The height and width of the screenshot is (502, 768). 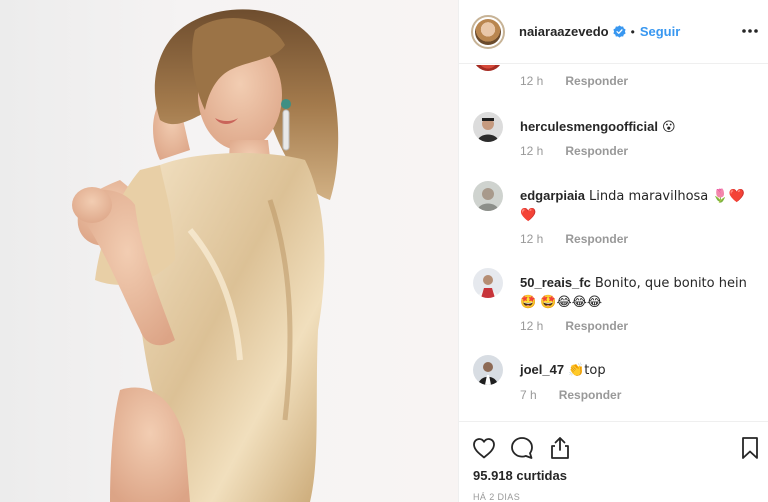 What do you see at coordinates (528, 395) in the screenshot?
I see `comment-time: 7 h` at bounding box center [528, 395].